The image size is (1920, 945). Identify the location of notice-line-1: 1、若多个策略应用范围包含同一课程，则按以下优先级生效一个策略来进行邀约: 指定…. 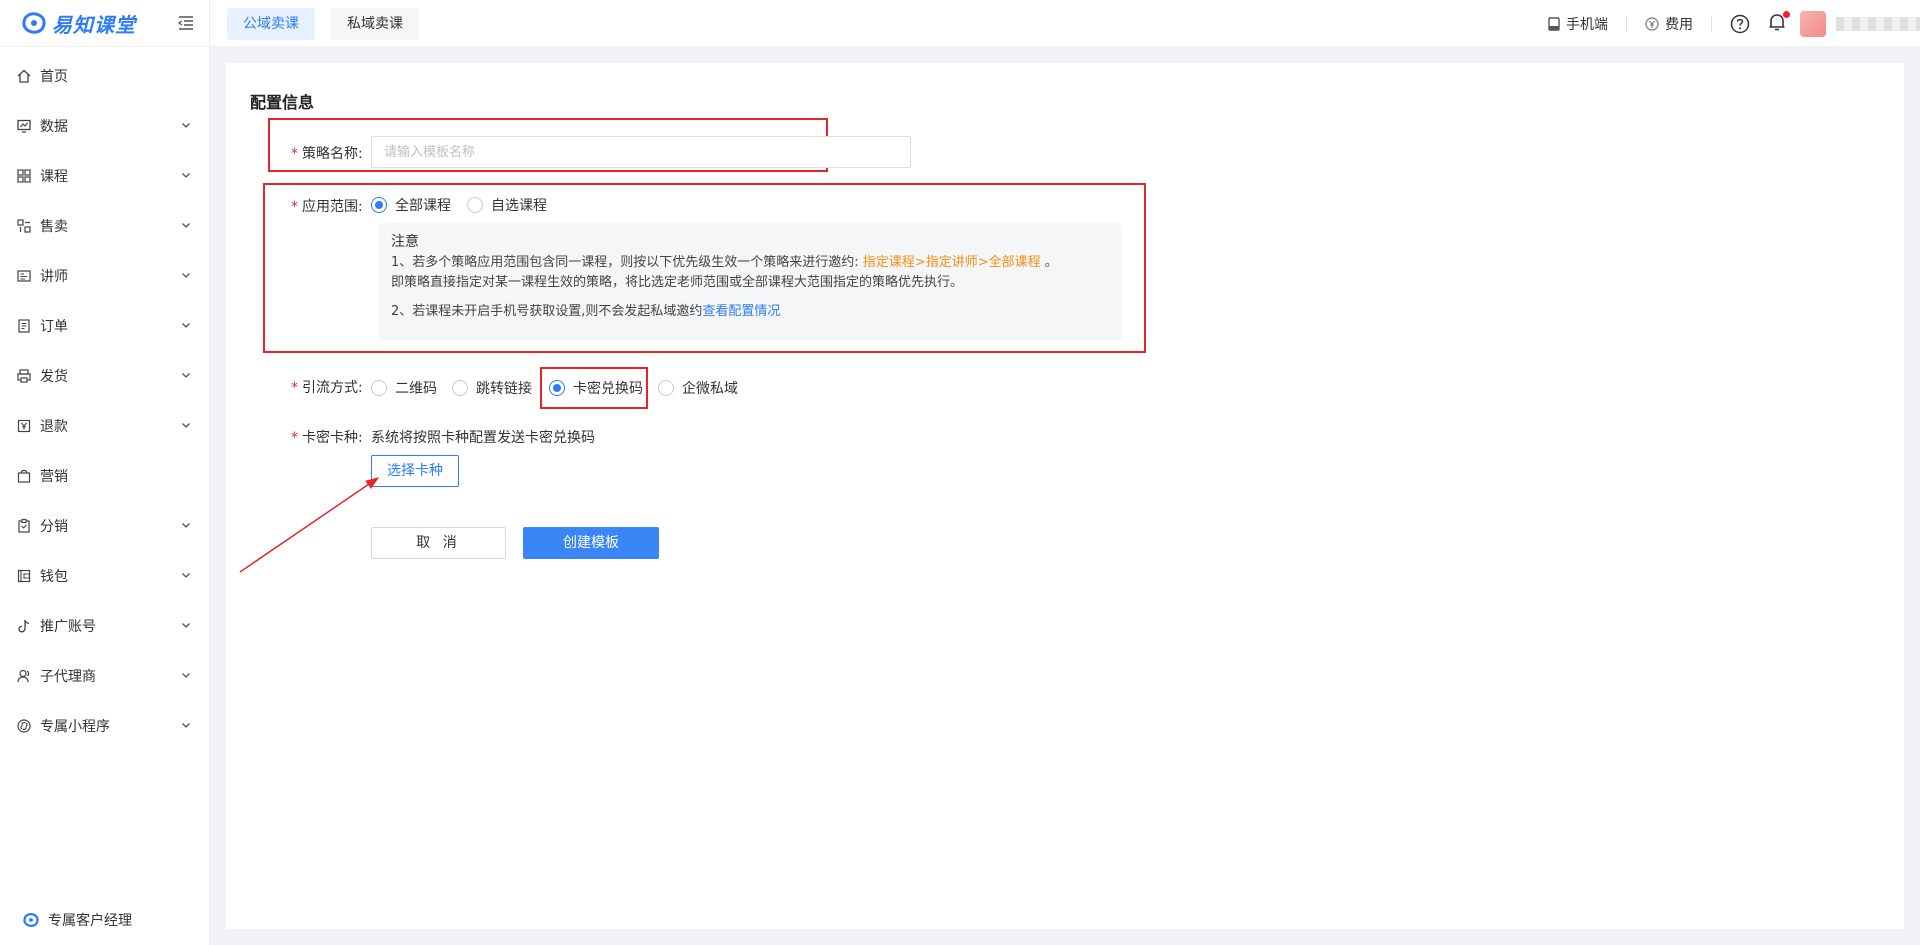
(750, 263).